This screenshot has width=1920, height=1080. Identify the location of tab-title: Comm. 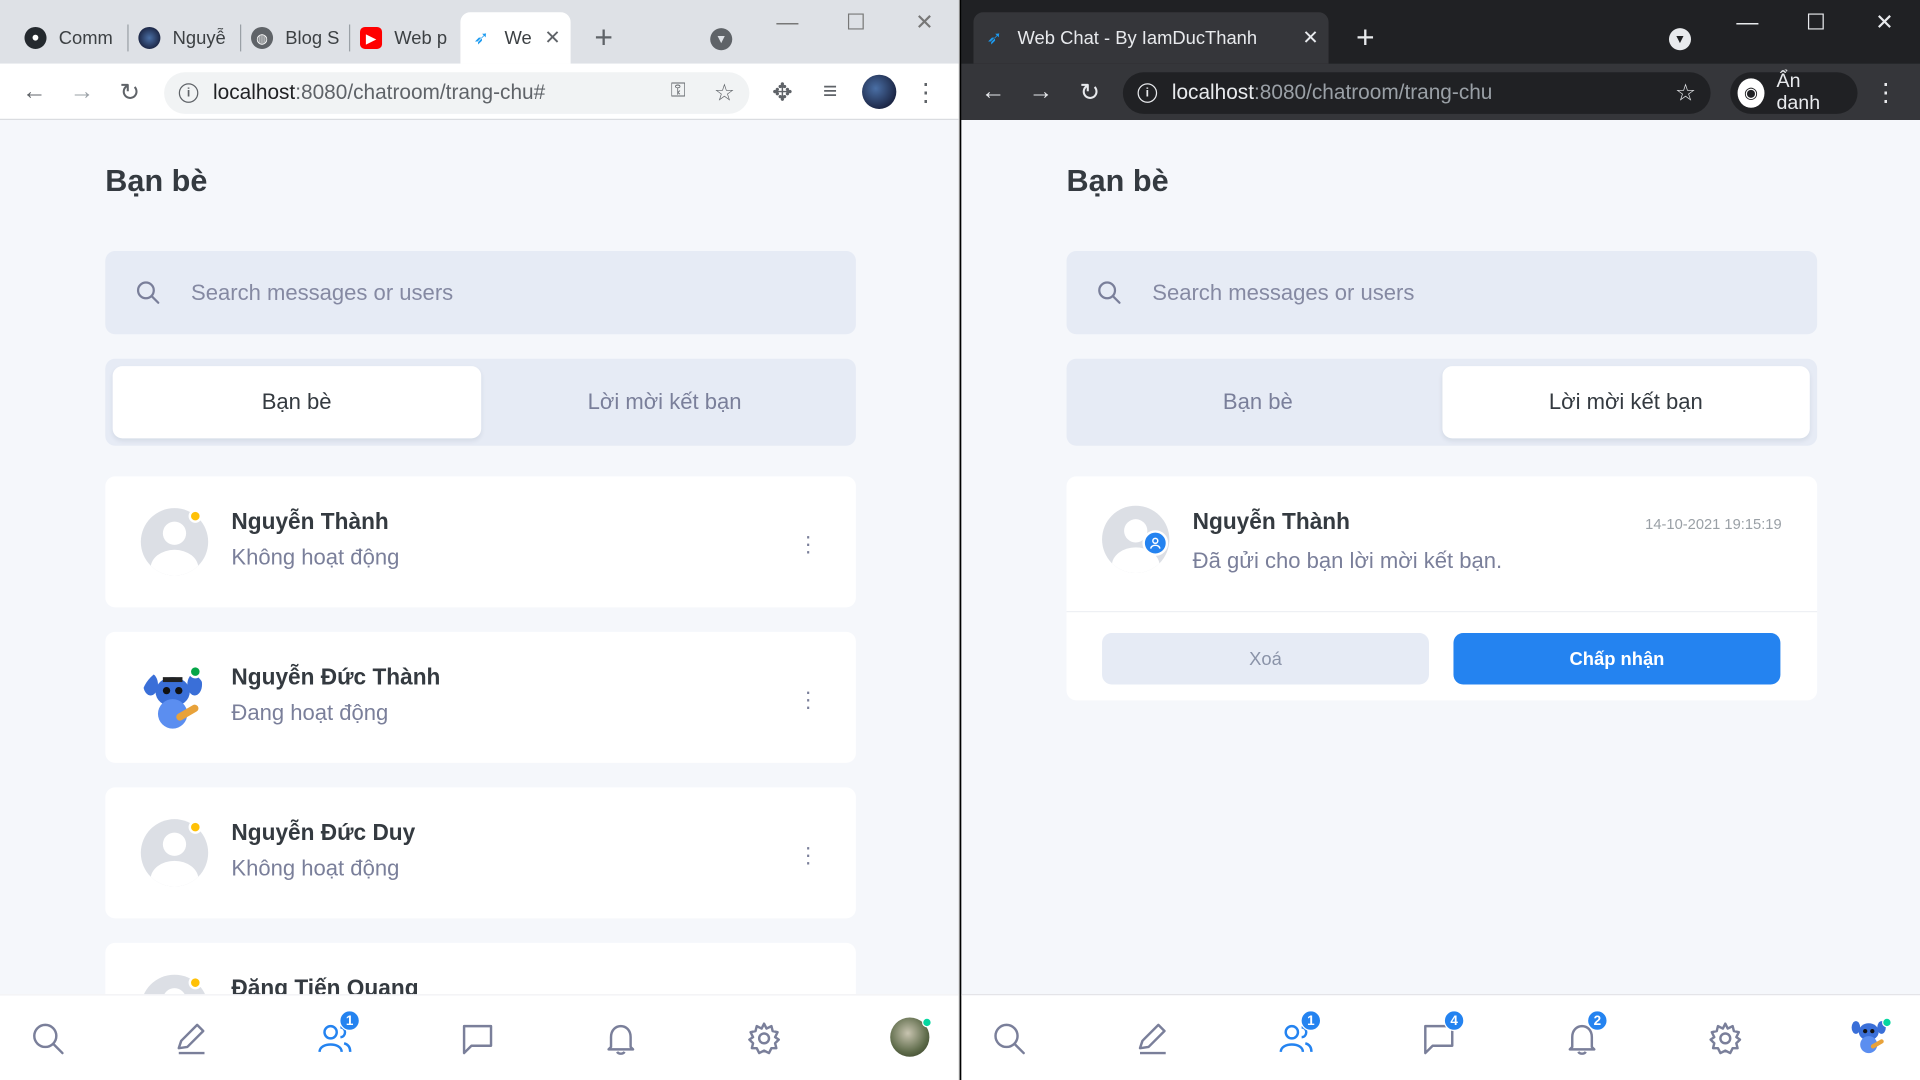
(85, 38).